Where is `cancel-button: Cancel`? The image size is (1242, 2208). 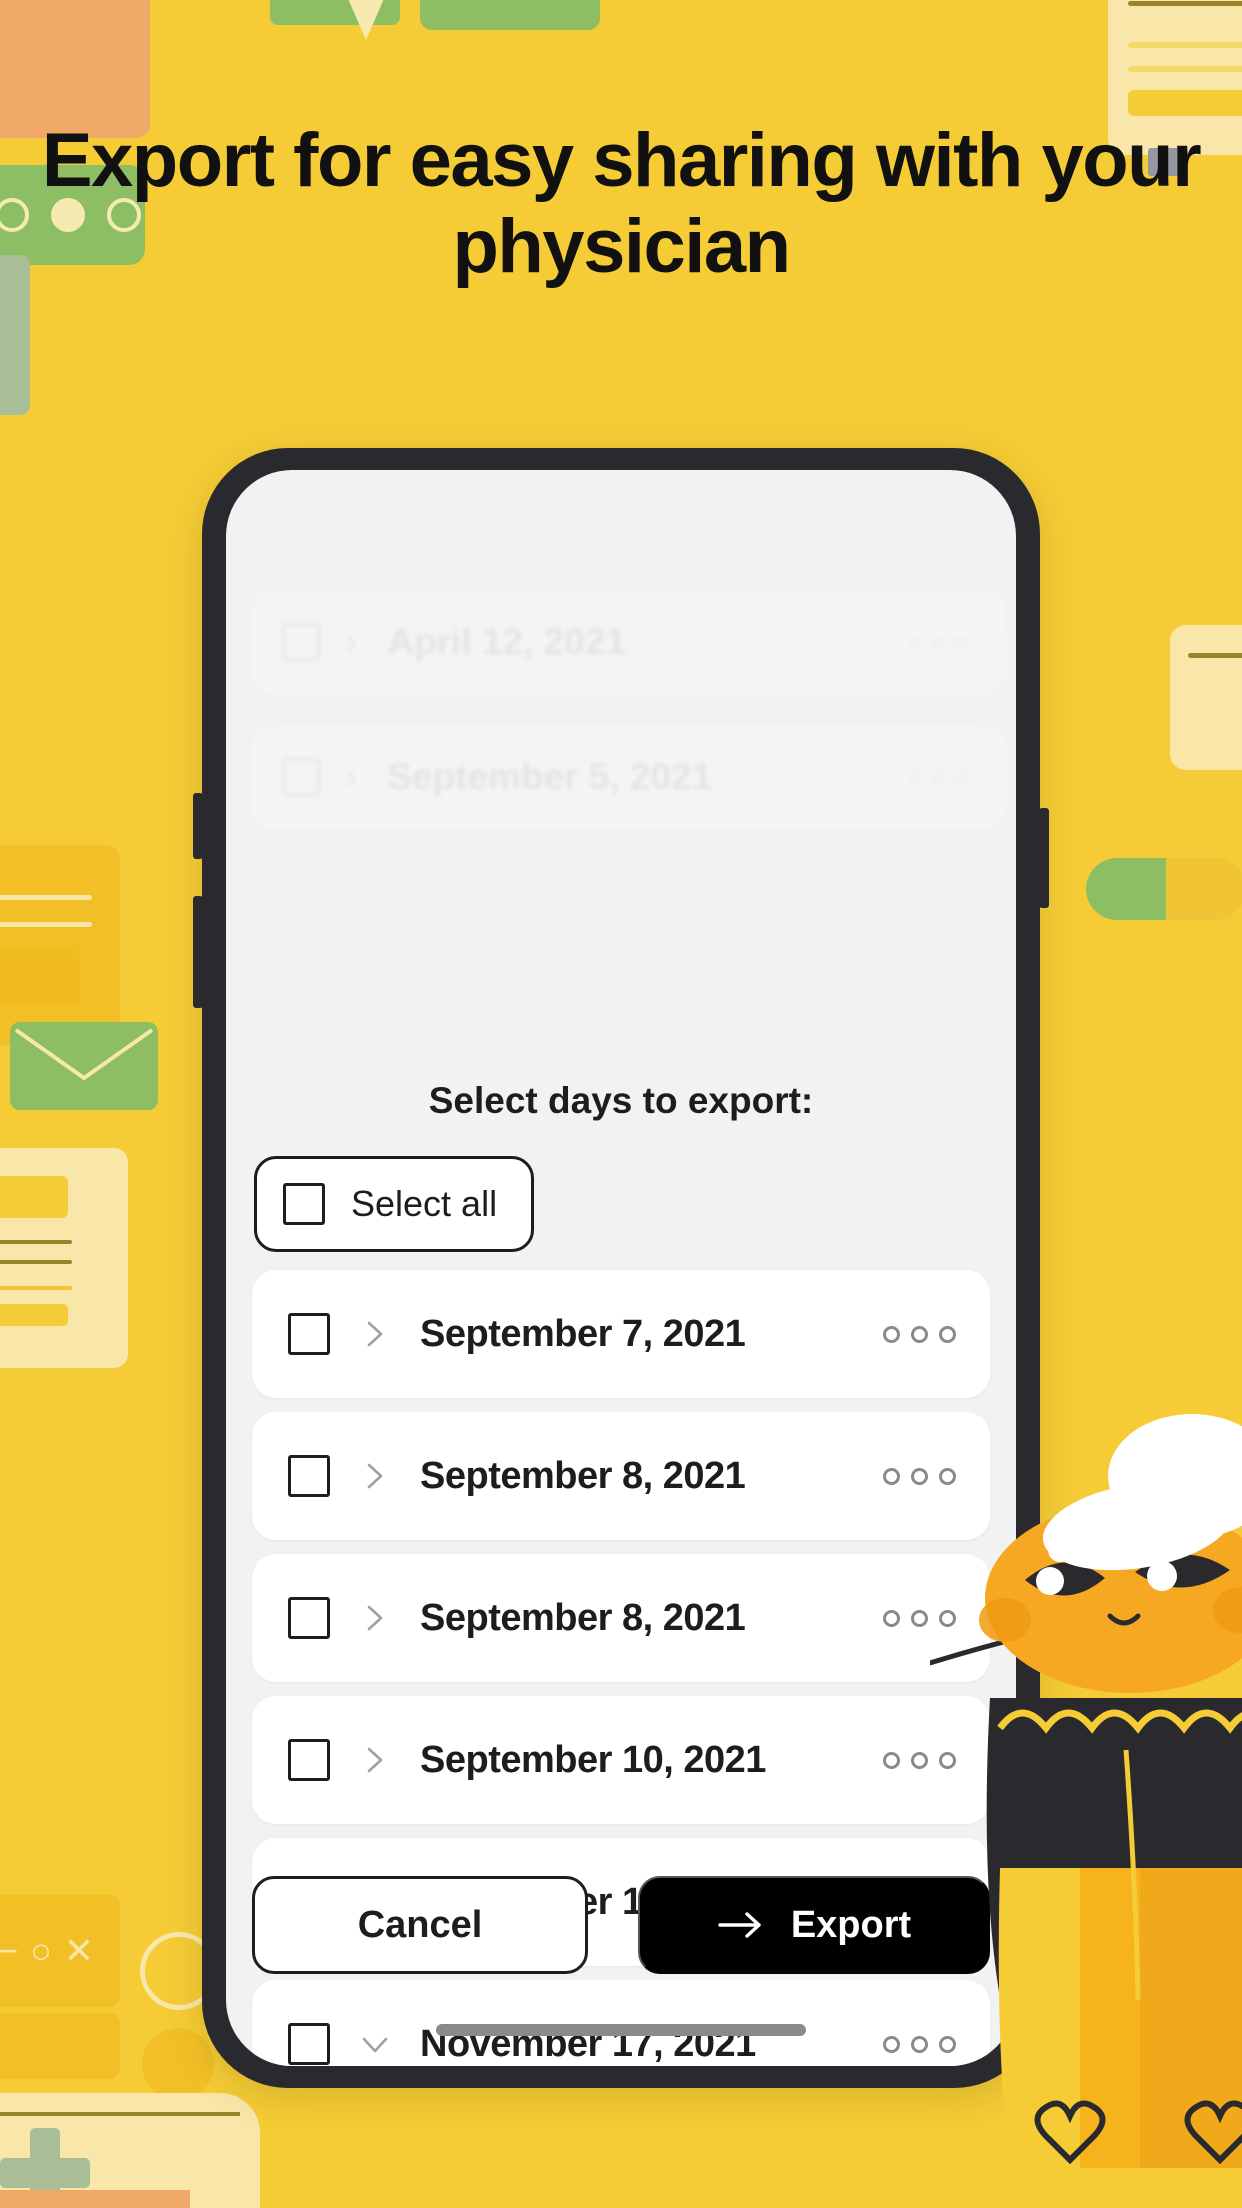 cancel-button: Cancel is located at coordinates (420, 1925).